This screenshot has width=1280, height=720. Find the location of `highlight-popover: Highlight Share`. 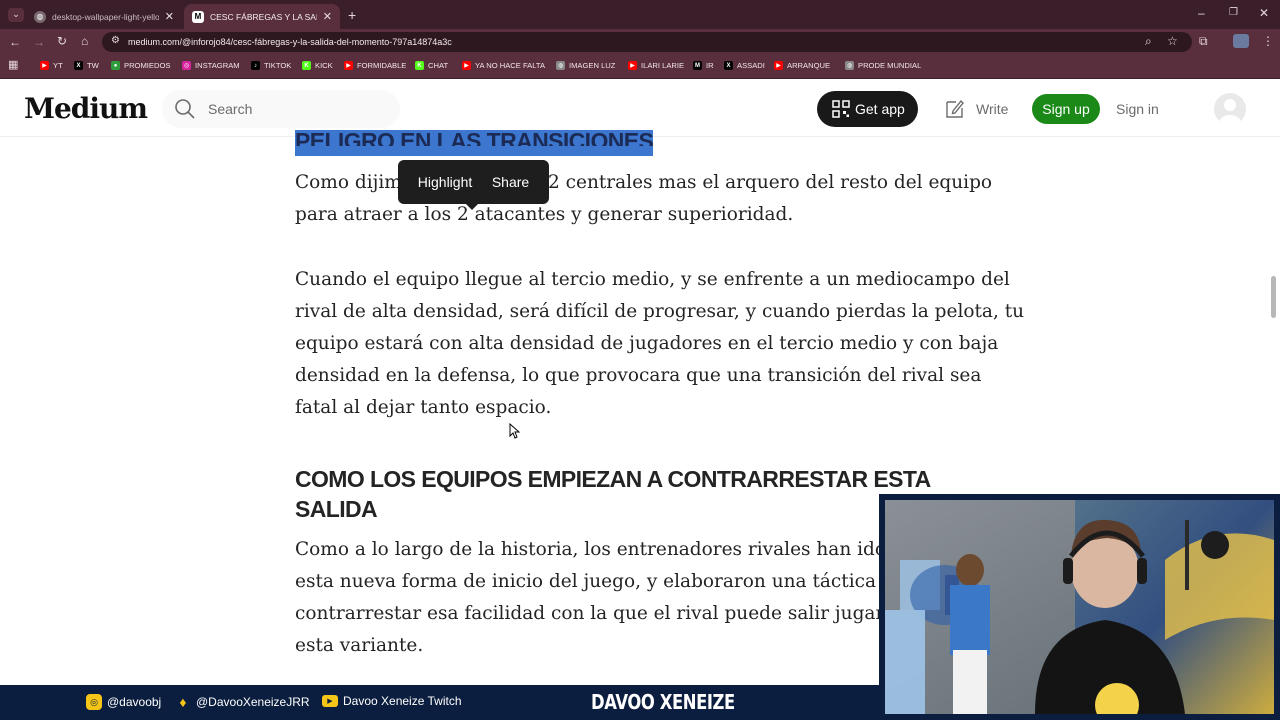

highlight-popover: Highlight Share is located at coordinates (473, 185).